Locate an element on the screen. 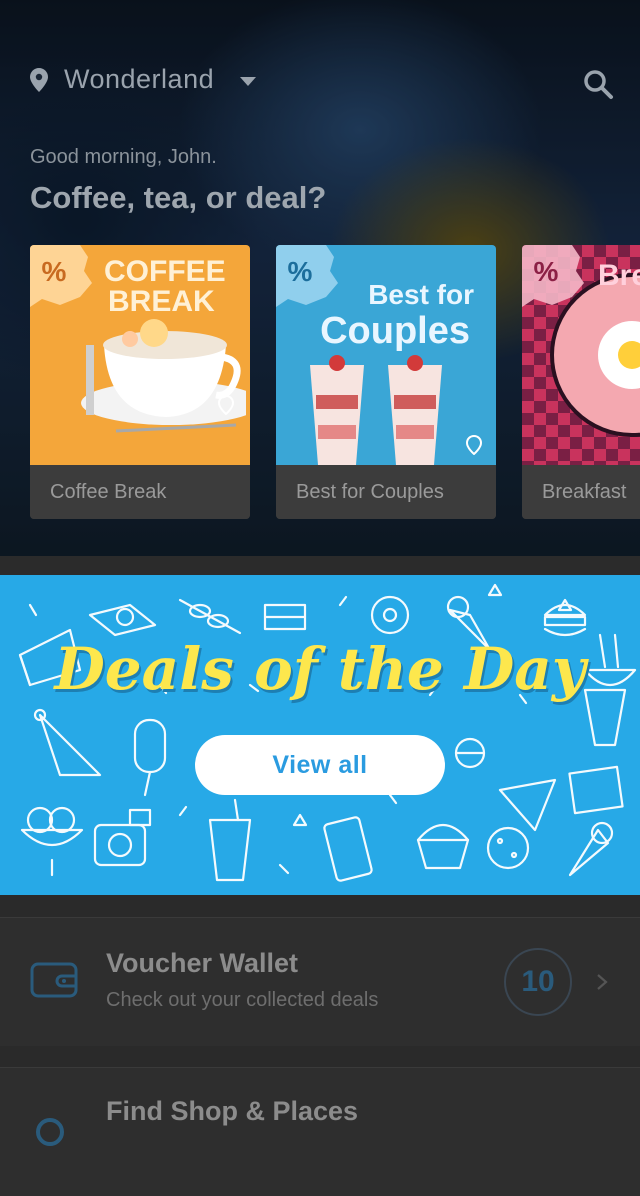 The image size is (640, 1196). card-label-text: Best for Couples is located at coordinates (370, 492).